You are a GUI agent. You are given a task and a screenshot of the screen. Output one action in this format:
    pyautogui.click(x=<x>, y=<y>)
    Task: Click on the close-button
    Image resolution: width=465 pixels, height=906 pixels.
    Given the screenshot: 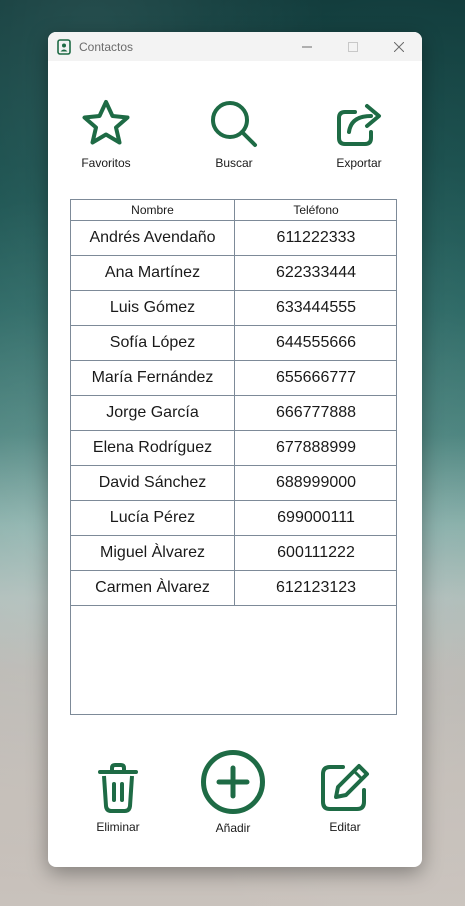 What is the action you would take?
    pyautogui.click(x=399, y=46)
    